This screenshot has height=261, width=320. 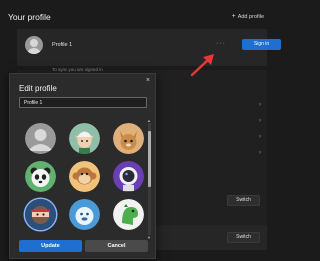 What do you see at coordinates (149, 48) in the screenshot?
I see `profile-card: Profile 1 ··· Sign in` at bounding box center [149, 48].